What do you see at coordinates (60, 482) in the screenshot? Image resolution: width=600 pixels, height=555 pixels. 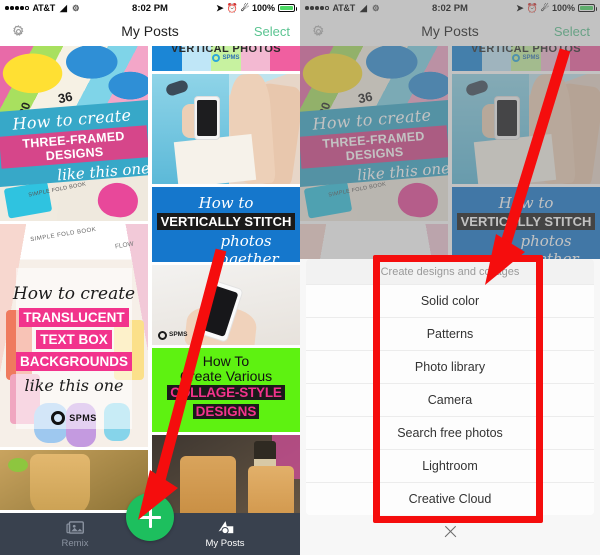 I see `tile-photo` at bounding box center [60, 482].